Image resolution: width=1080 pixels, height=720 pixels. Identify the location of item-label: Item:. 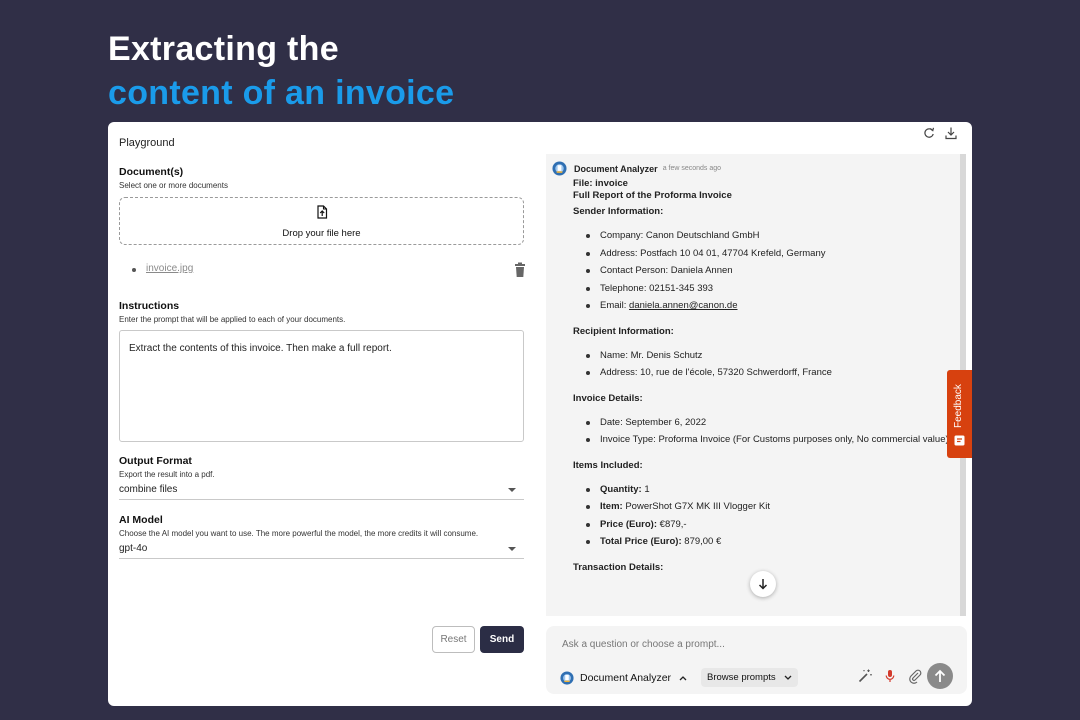
(611, 506).